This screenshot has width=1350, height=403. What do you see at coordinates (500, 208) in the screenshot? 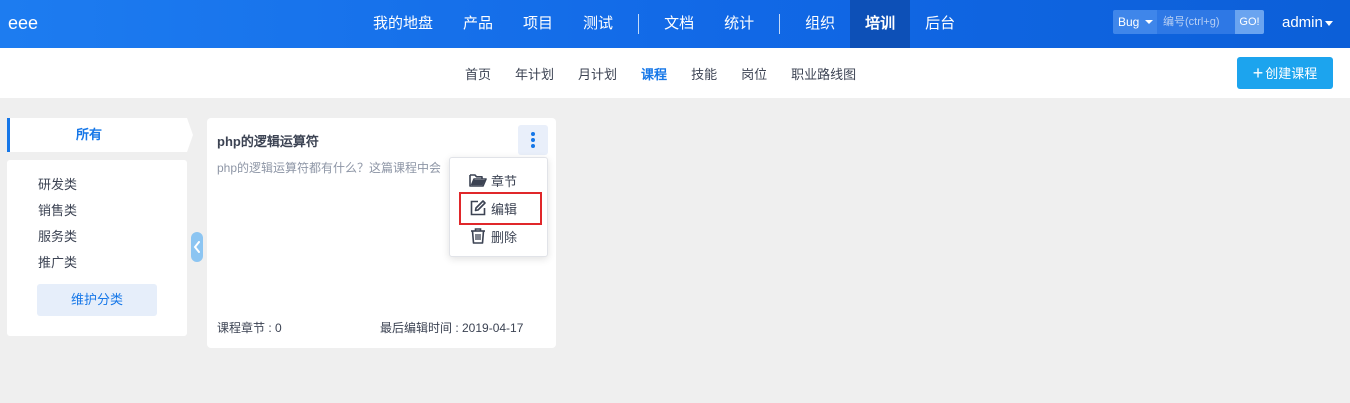
I see `highlight-box` at bounding box center [500, 208].